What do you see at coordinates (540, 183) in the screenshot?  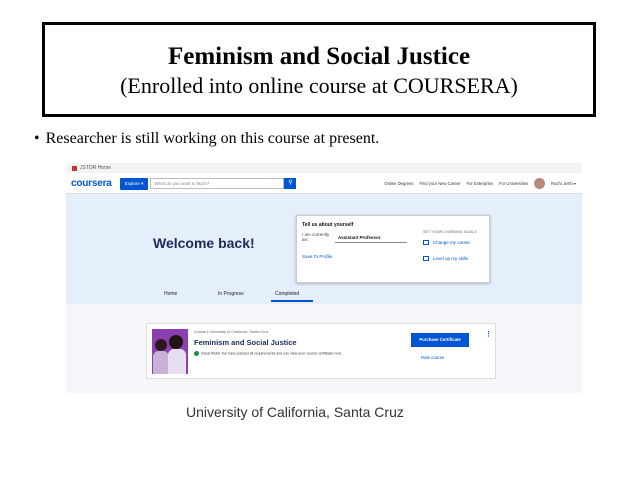 I see `user-avatar` at bounding box center [540, 183].